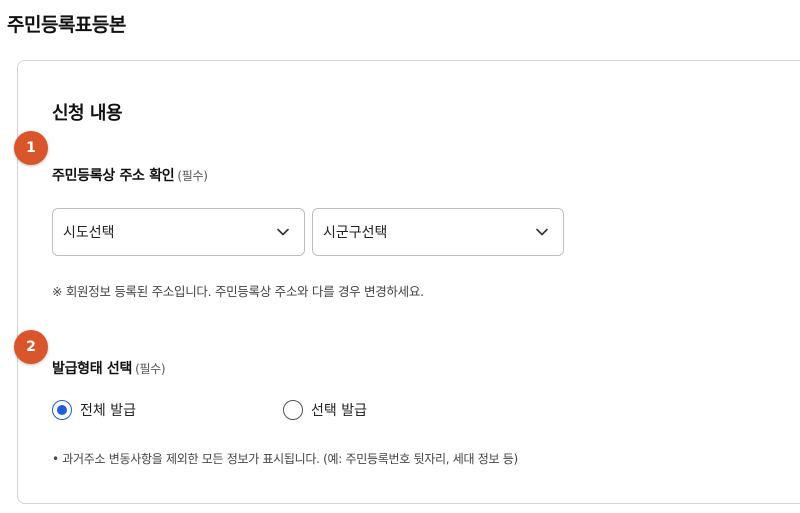  Describe the element at coordinates (89, 233) in the screenshot. I see `sido-select-value: 시도선택` at that location.